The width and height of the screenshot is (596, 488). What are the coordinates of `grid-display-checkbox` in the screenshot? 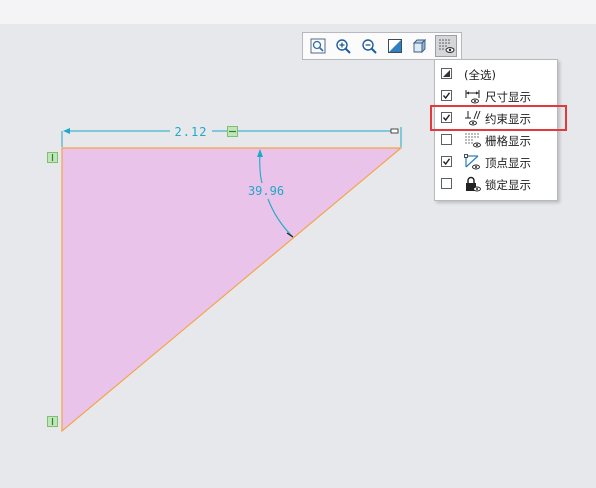 It's located at (446, 139).